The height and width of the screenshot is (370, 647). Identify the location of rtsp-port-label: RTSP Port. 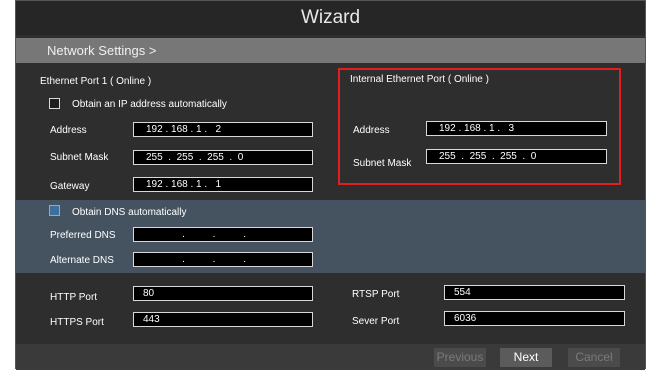
(376, 294).